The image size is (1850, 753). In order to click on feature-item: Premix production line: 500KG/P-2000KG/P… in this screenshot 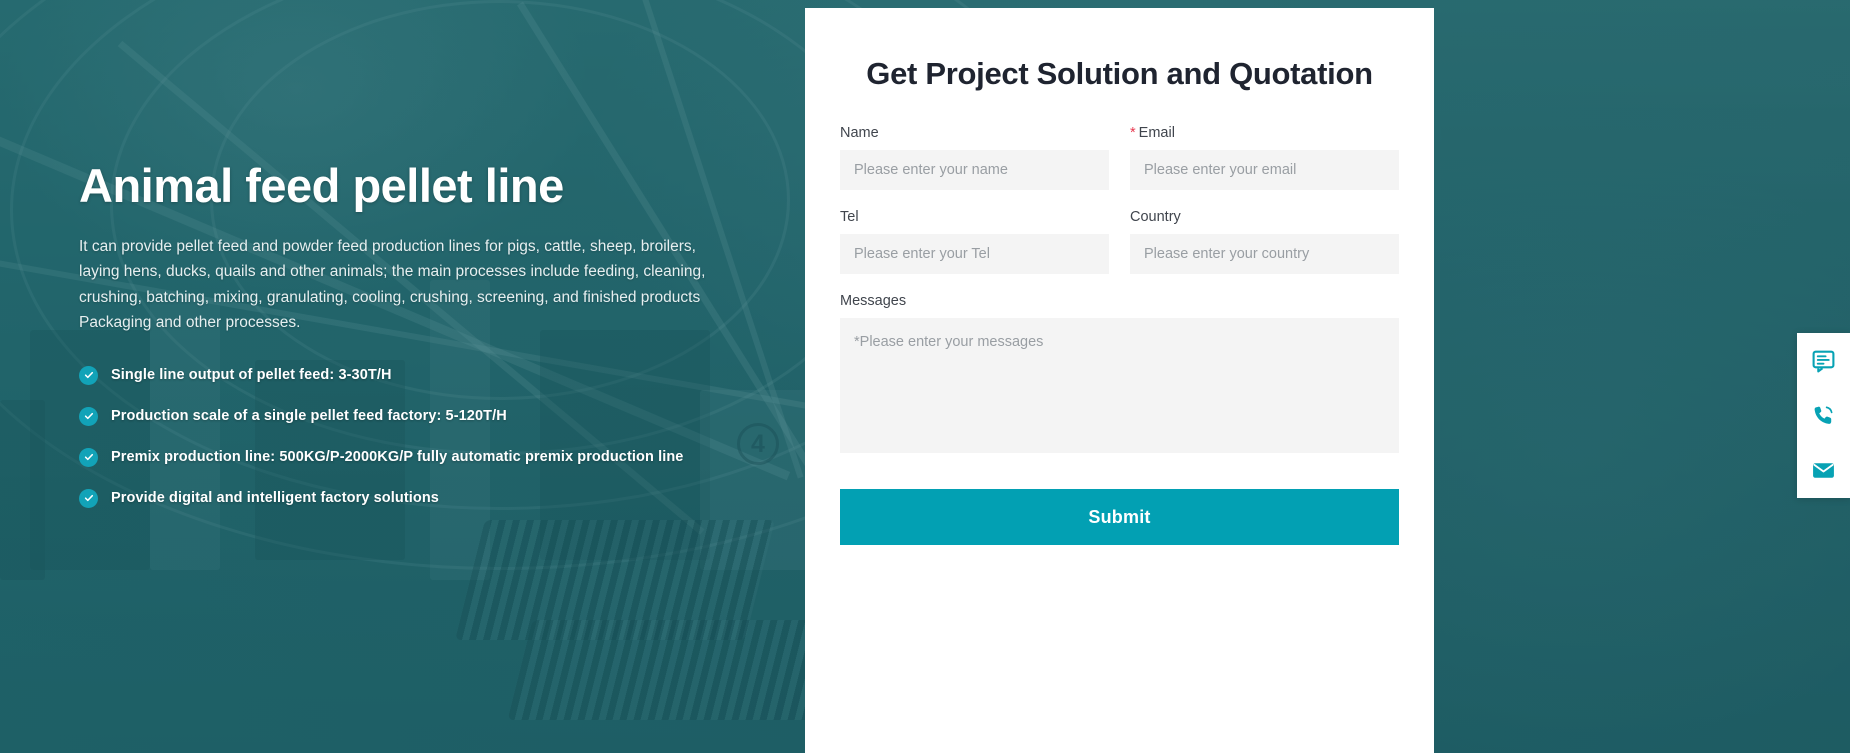, I will do `click(429, 457)`.